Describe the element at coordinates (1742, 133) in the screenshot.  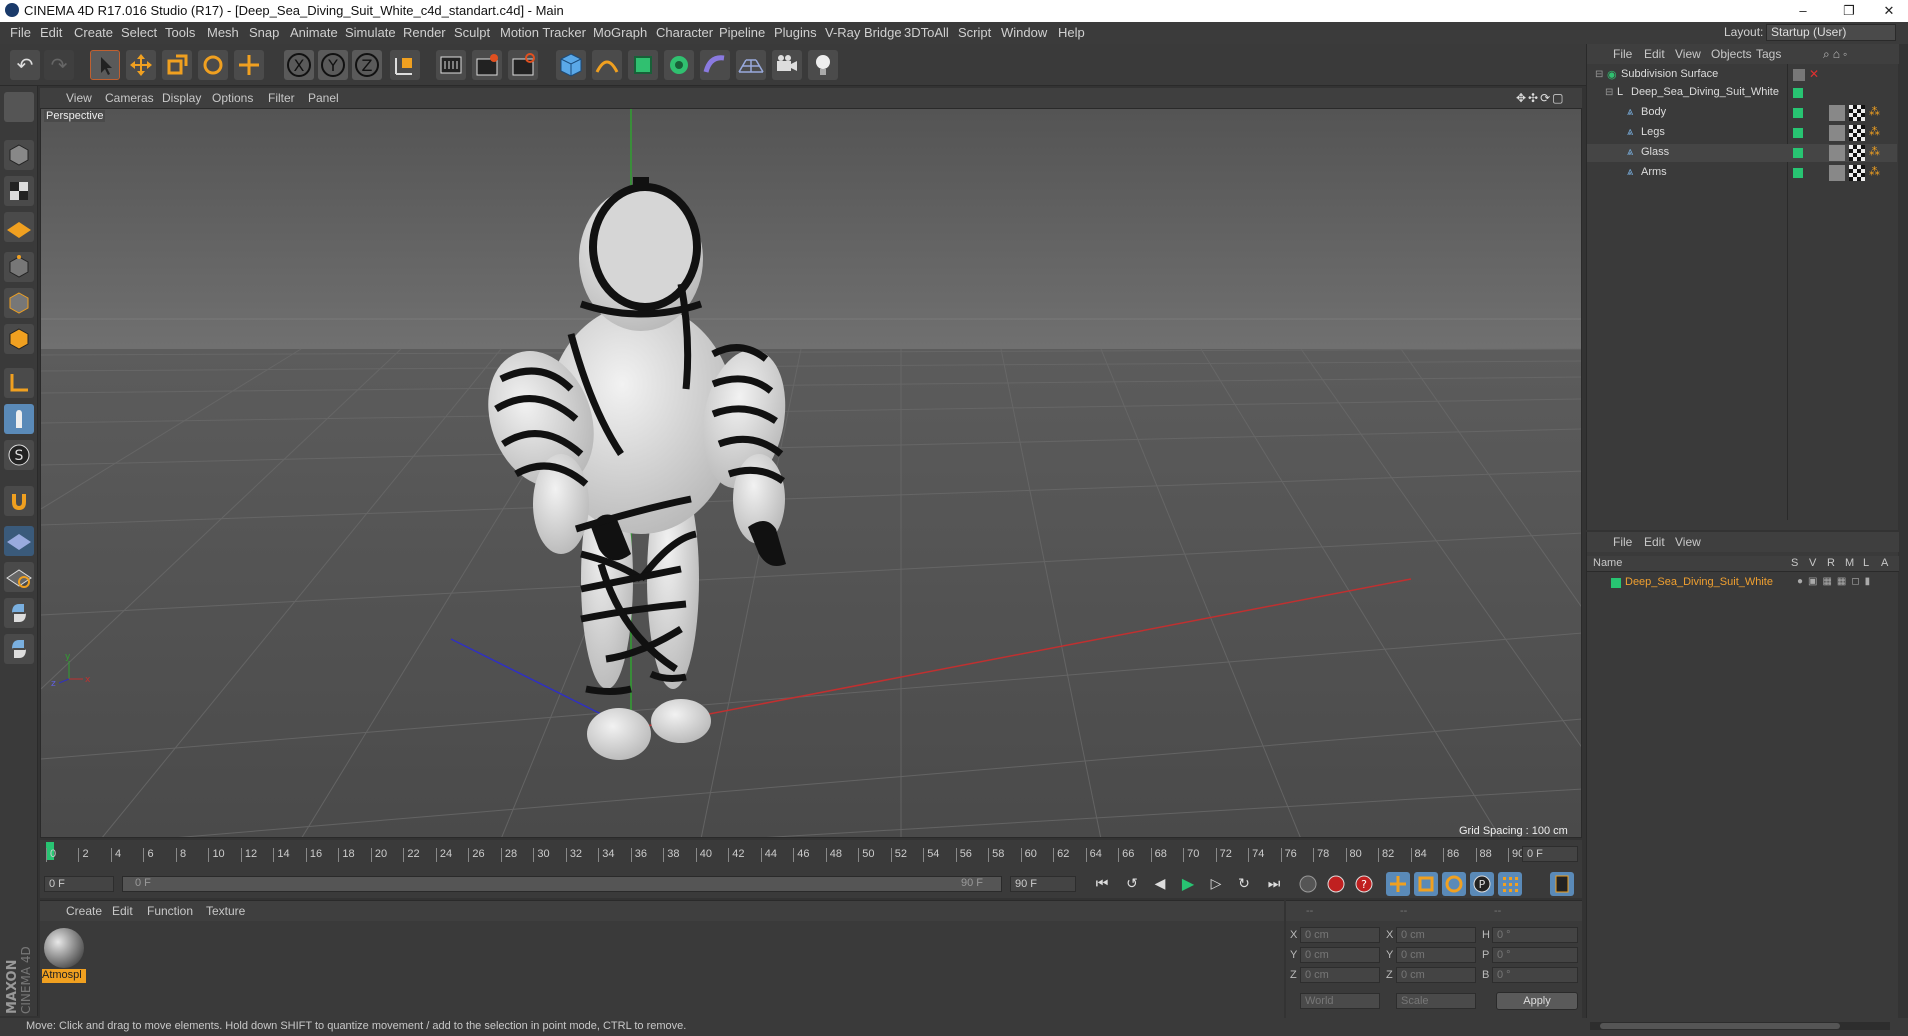
I see `object-row-legs: ⩓ Legs ⁂` at that location.